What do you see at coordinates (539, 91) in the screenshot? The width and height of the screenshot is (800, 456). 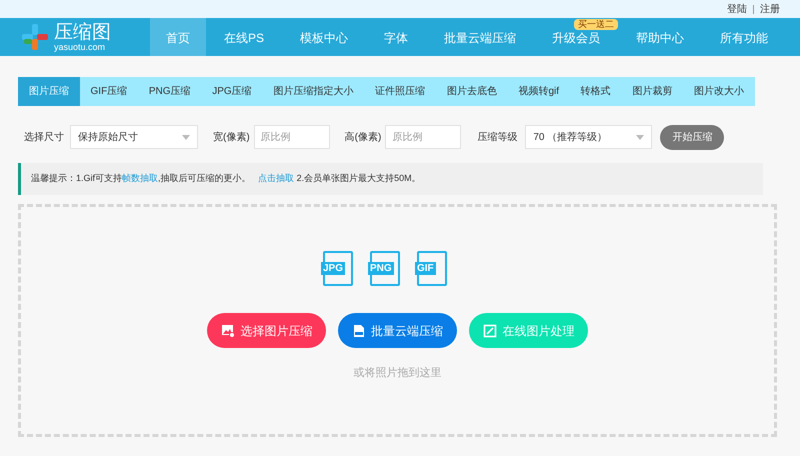 I see `tool-tab: 视频转gif` at bounding box center [539, 91].